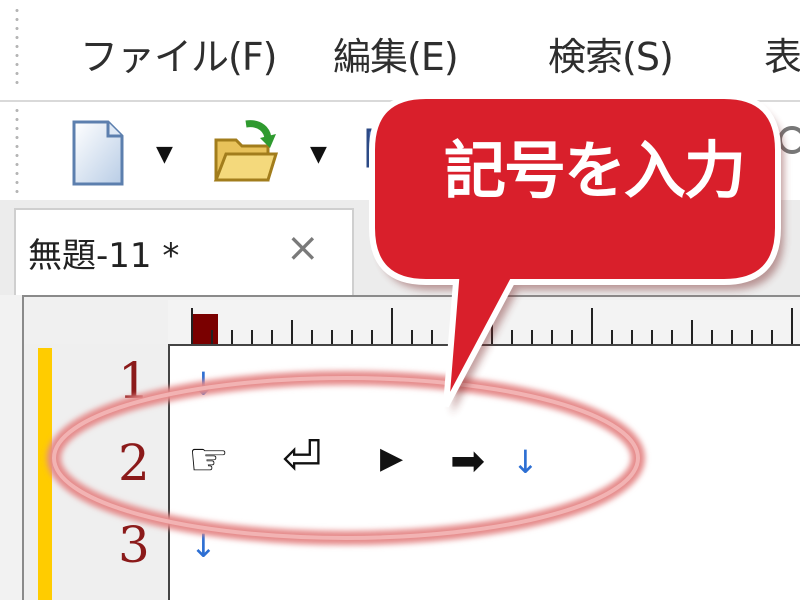 This screenshot has width=800, height=600. I want to click on right-arrow-symbol: ➡, so click(468, 460).